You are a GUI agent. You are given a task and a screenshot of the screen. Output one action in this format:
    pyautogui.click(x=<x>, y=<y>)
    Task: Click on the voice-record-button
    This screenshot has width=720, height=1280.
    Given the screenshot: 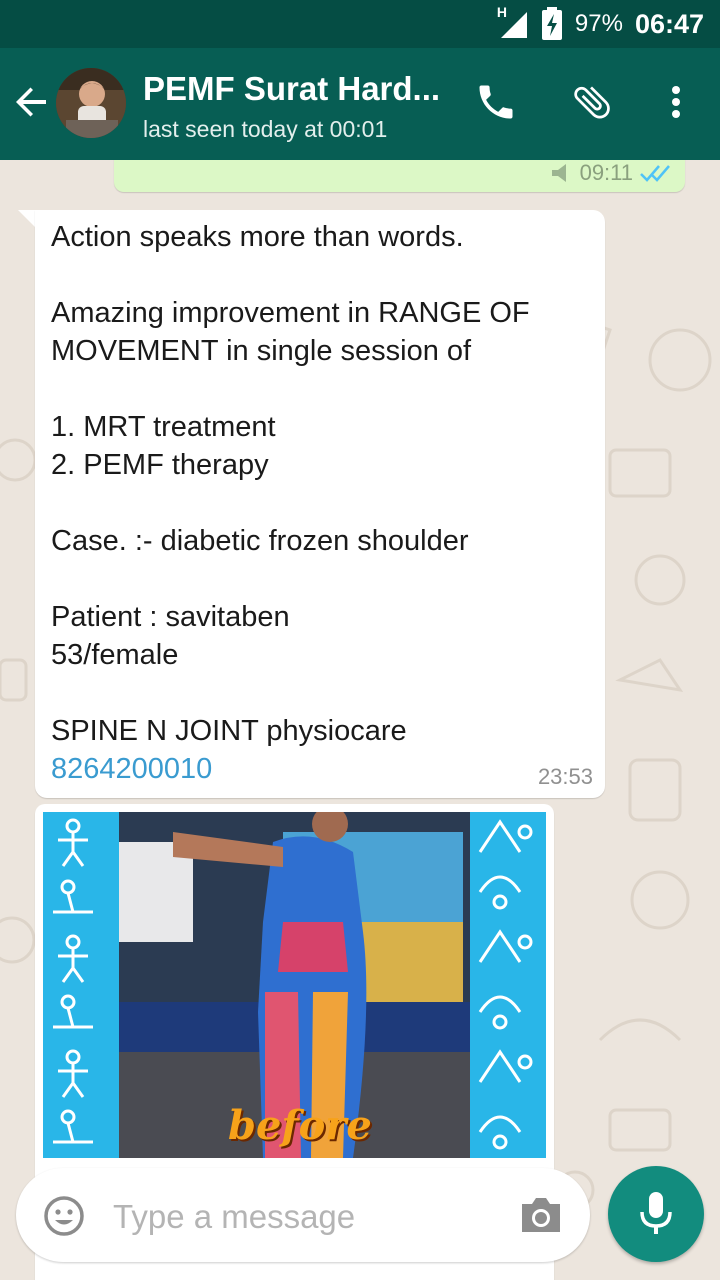 What is the action you would take?
    pyautogui.click(x=656, y=1214)
    